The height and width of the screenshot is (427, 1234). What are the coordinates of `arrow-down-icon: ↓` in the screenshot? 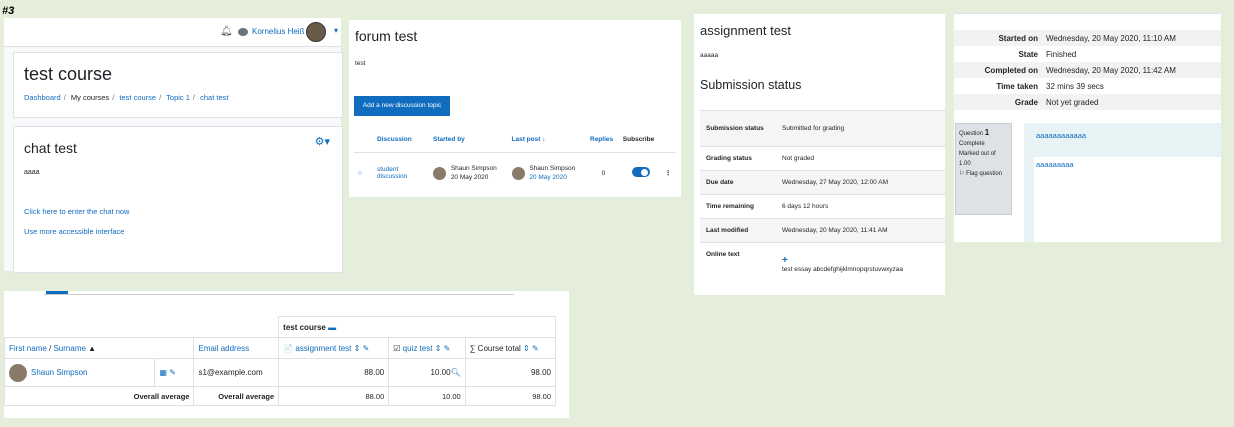 It's located at (544, 139).